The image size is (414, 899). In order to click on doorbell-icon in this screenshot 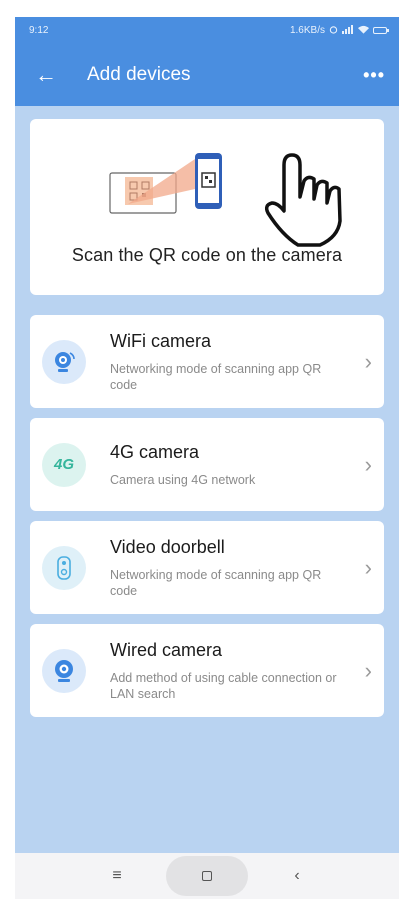, I will do `click(64, 567)`.